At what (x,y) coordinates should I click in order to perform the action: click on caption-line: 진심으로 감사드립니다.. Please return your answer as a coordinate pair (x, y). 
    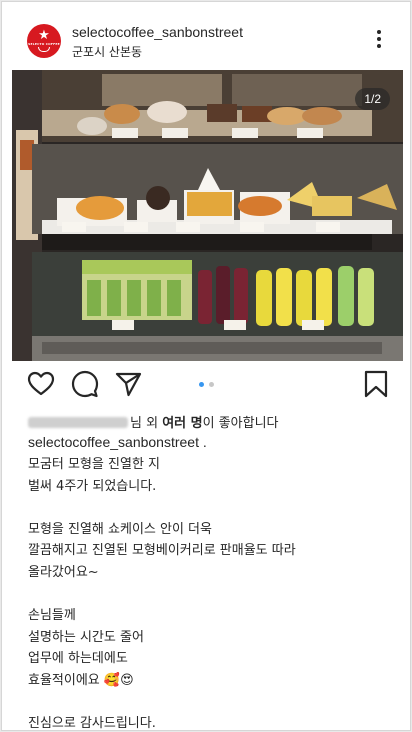
    Looking at the image, I should click on (92, 723).